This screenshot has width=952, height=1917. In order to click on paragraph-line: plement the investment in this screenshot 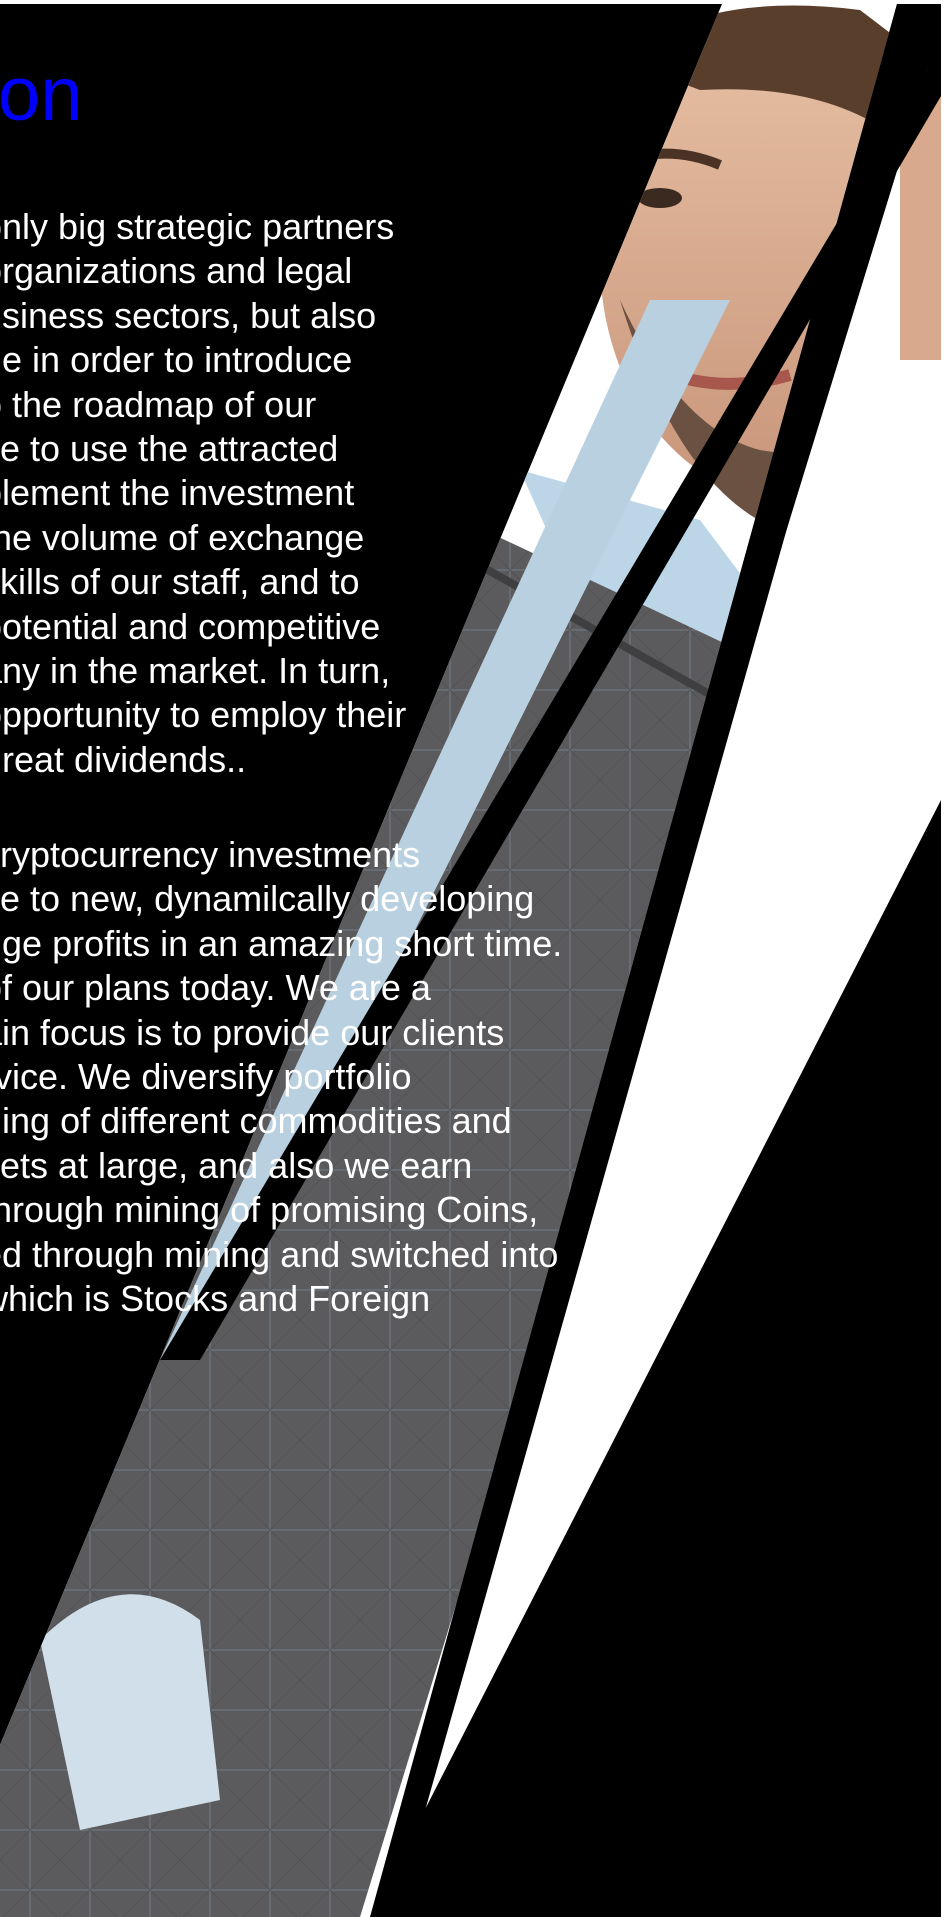, I will do `click(177, 493)`.